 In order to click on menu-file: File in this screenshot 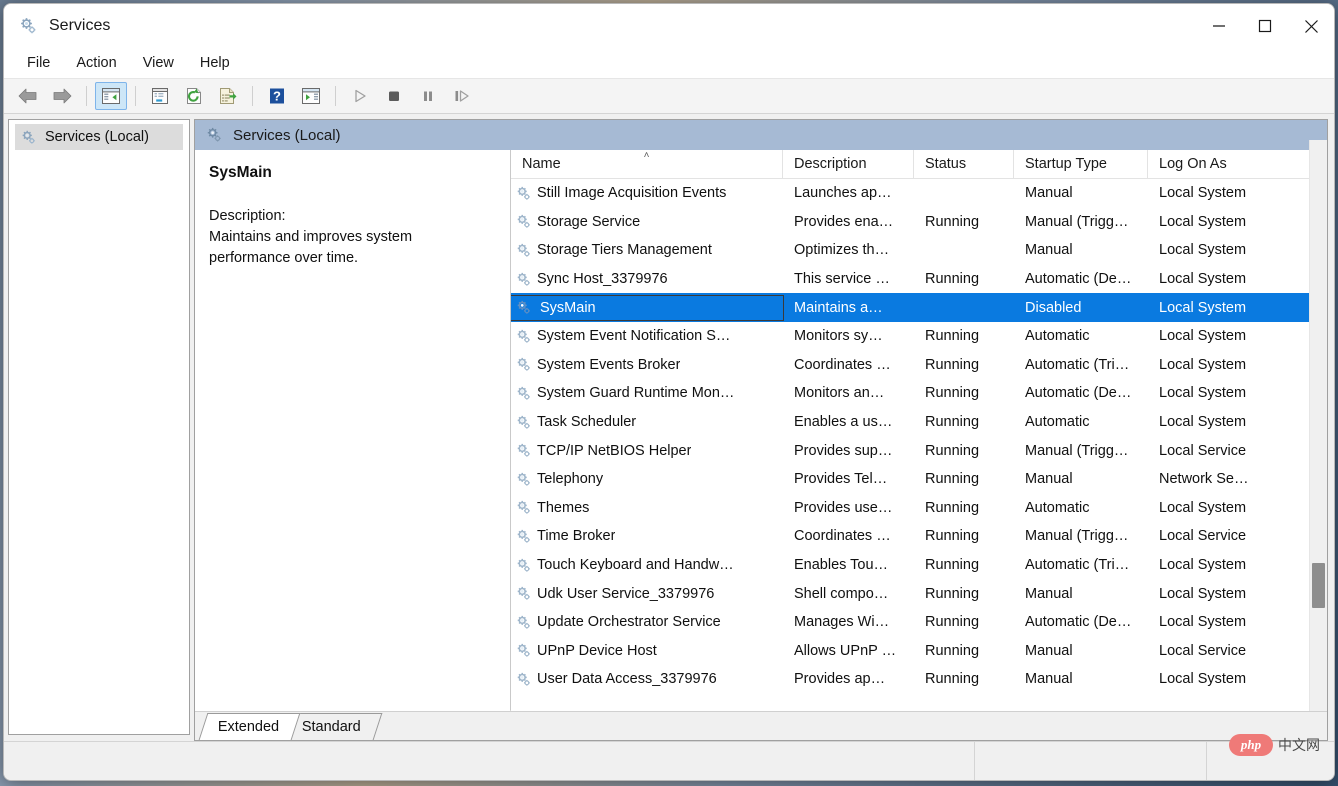, I will do `click(38, 63)`.